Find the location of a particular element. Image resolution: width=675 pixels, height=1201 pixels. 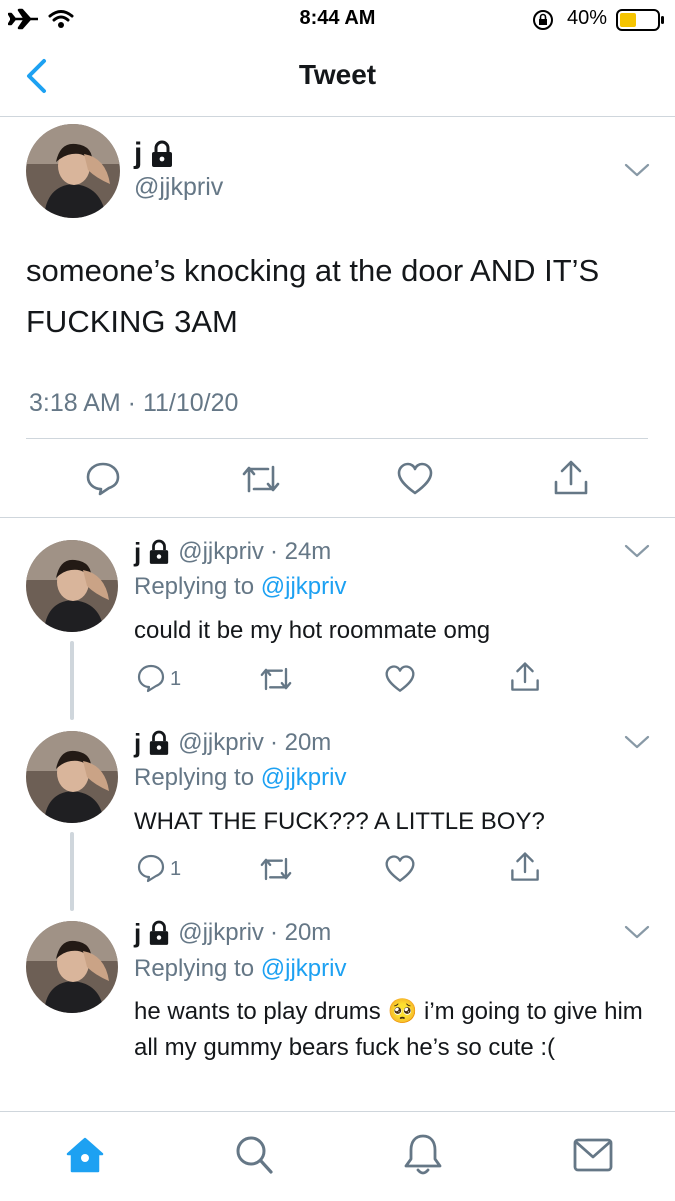

tab-bar is located at coordinates (337, 1156).